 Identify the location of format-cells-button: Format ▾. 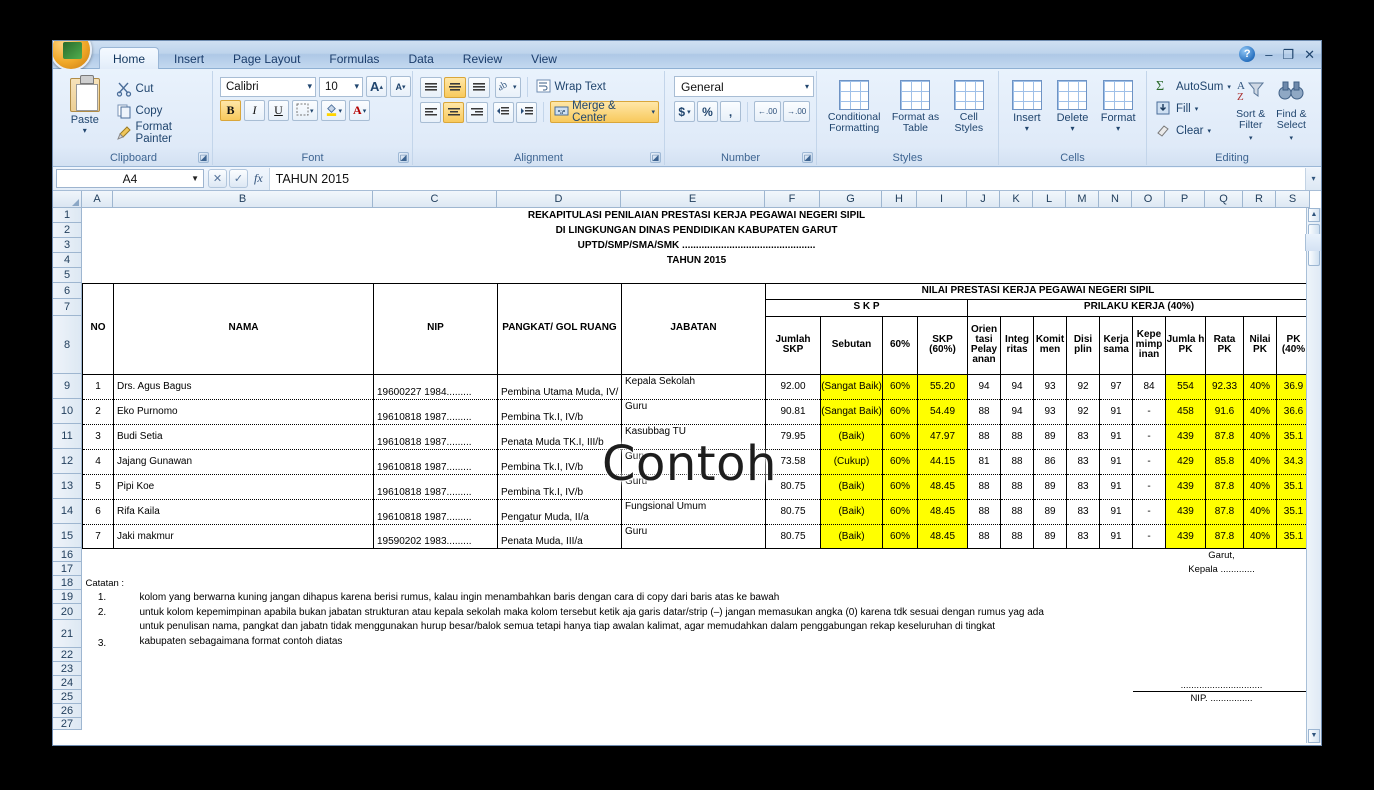
(1118, 105).